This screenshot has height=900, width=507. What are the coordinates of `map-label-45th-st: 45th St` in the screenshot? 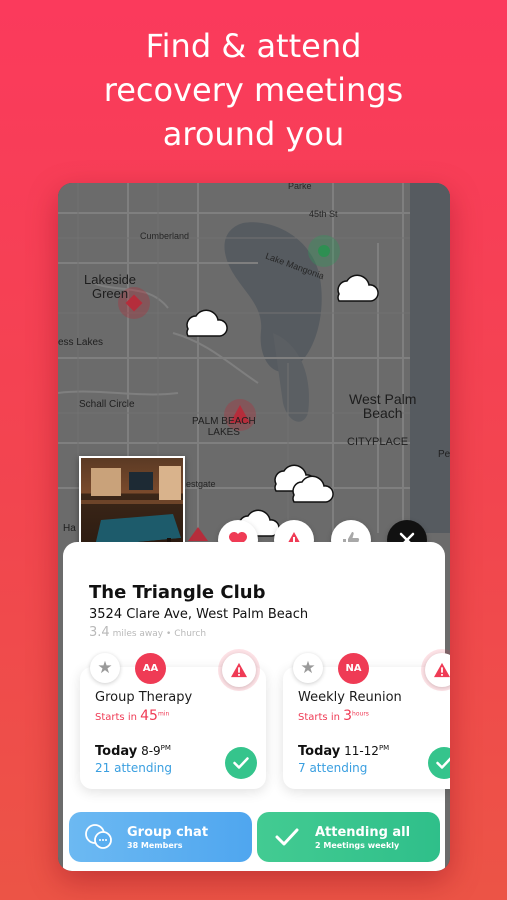 It's located at (323, 214).